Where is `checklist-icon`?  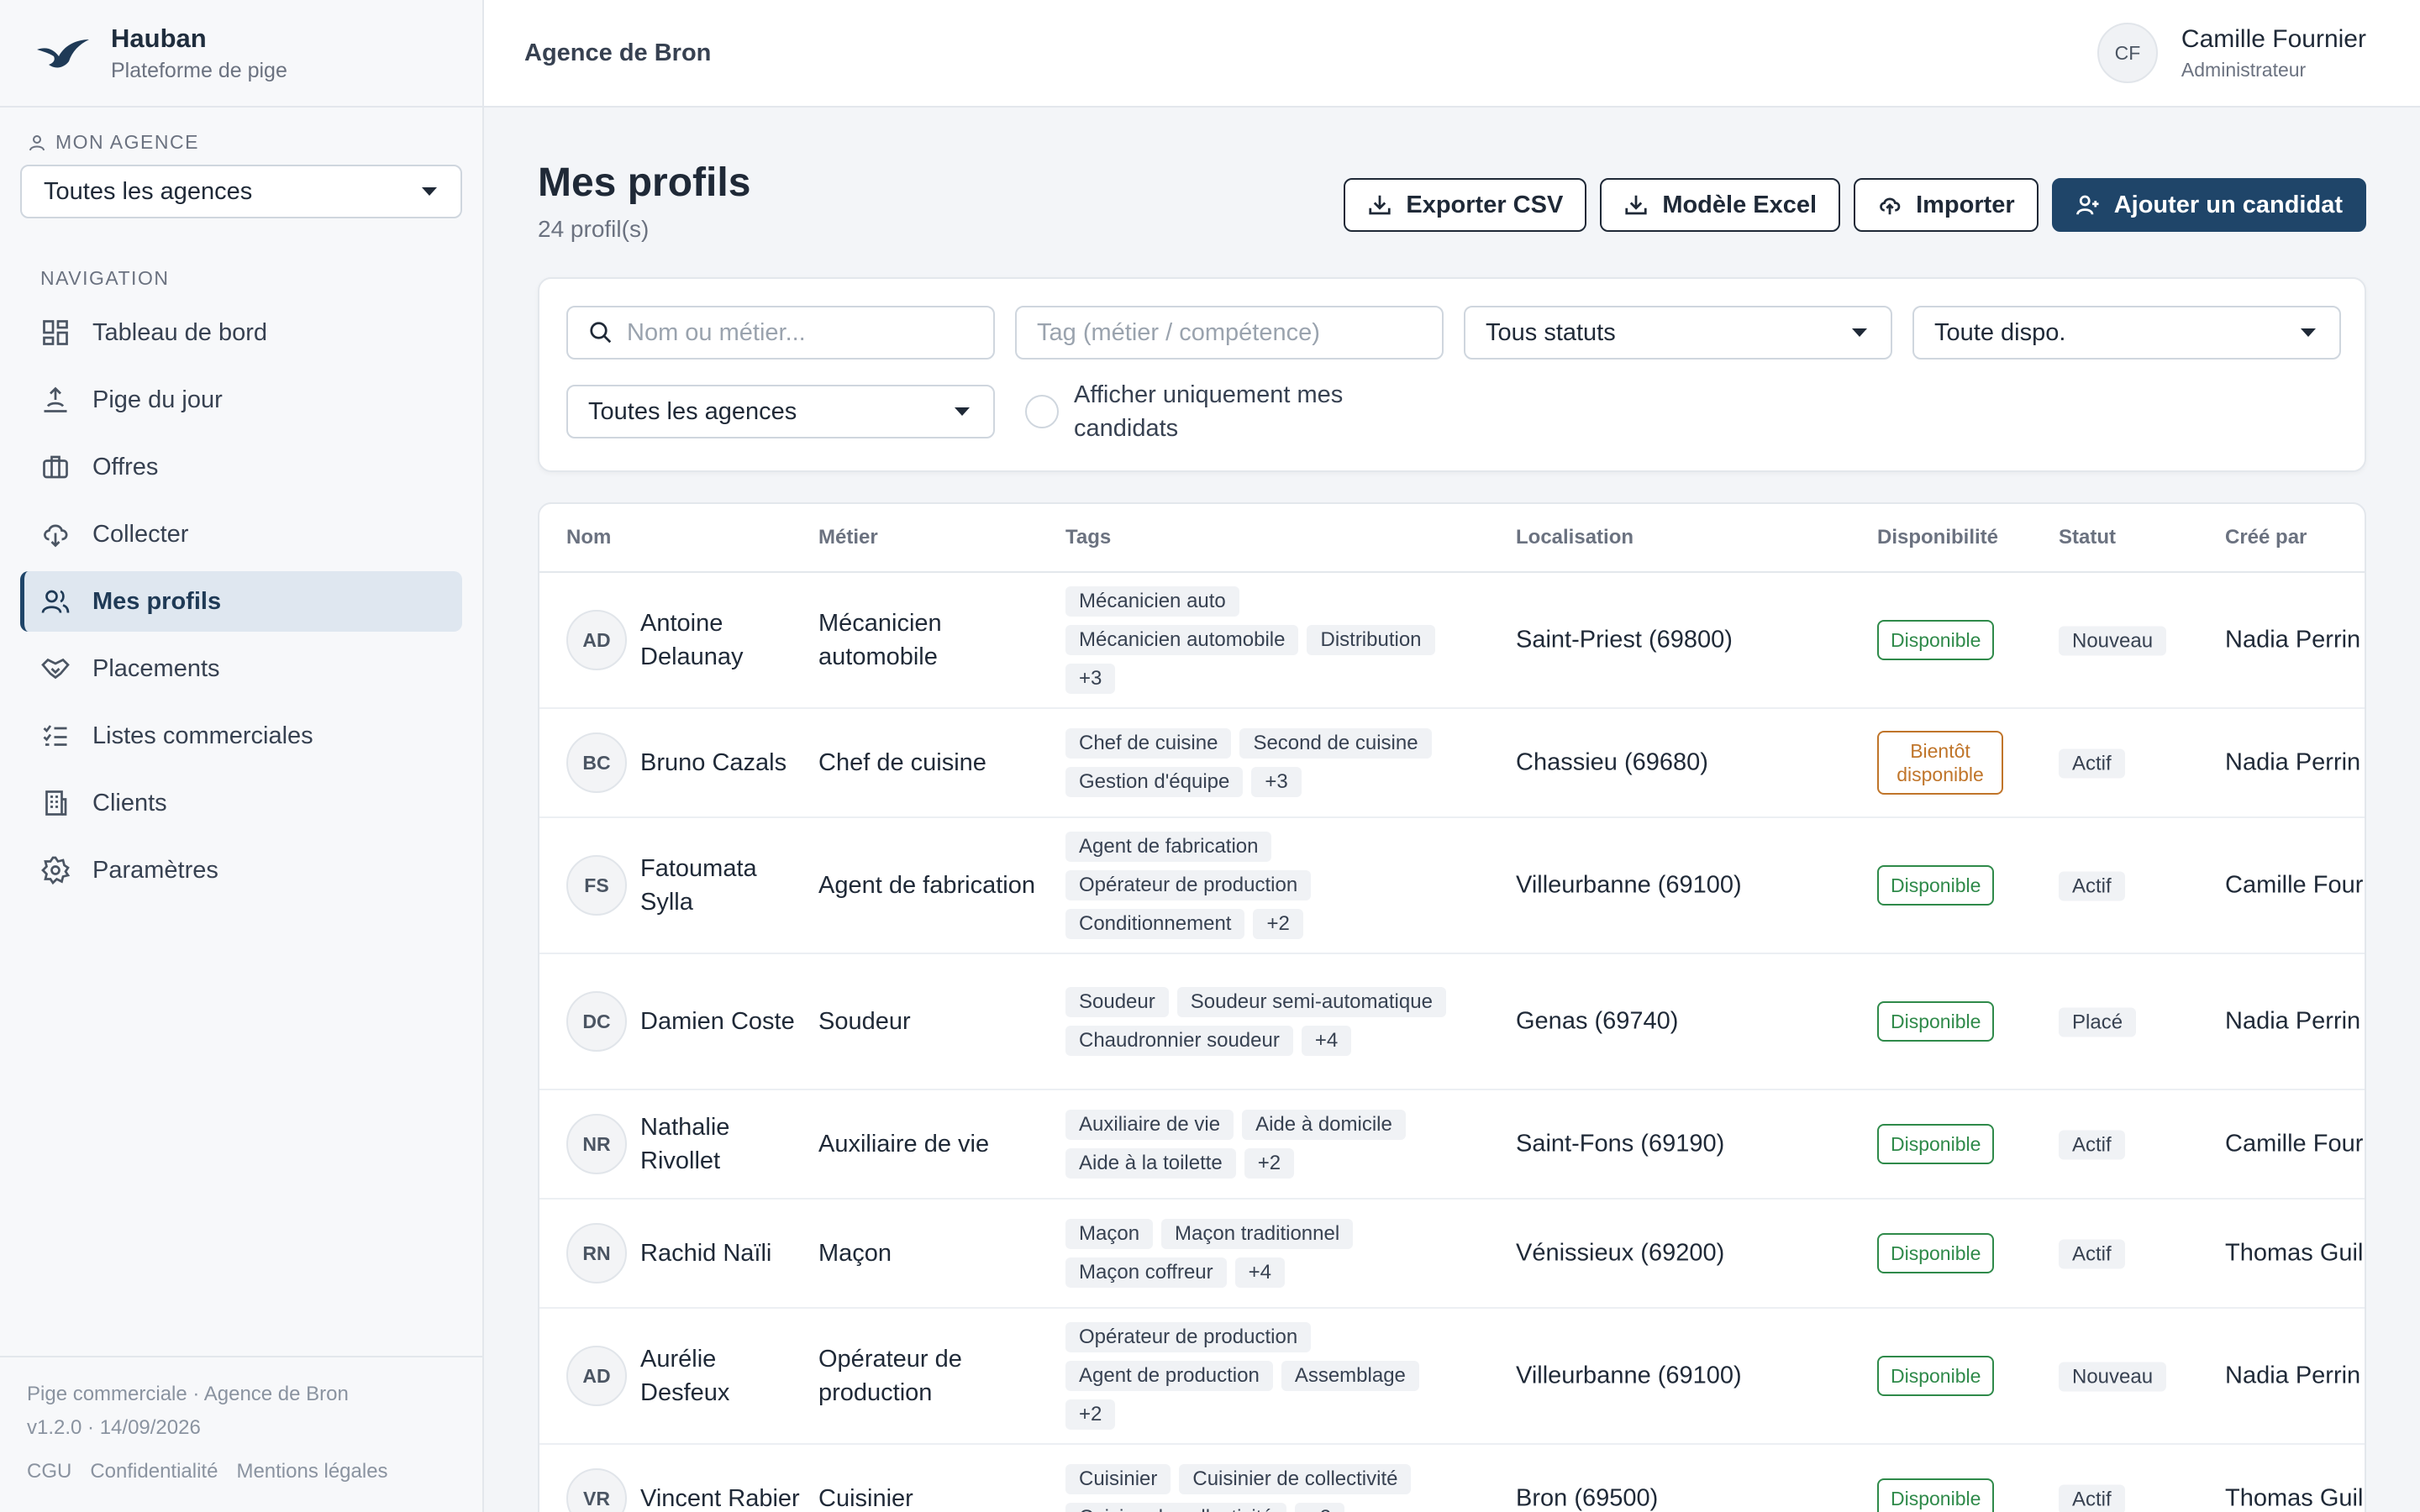
checklist-icon is located at coordinates (55, 735).